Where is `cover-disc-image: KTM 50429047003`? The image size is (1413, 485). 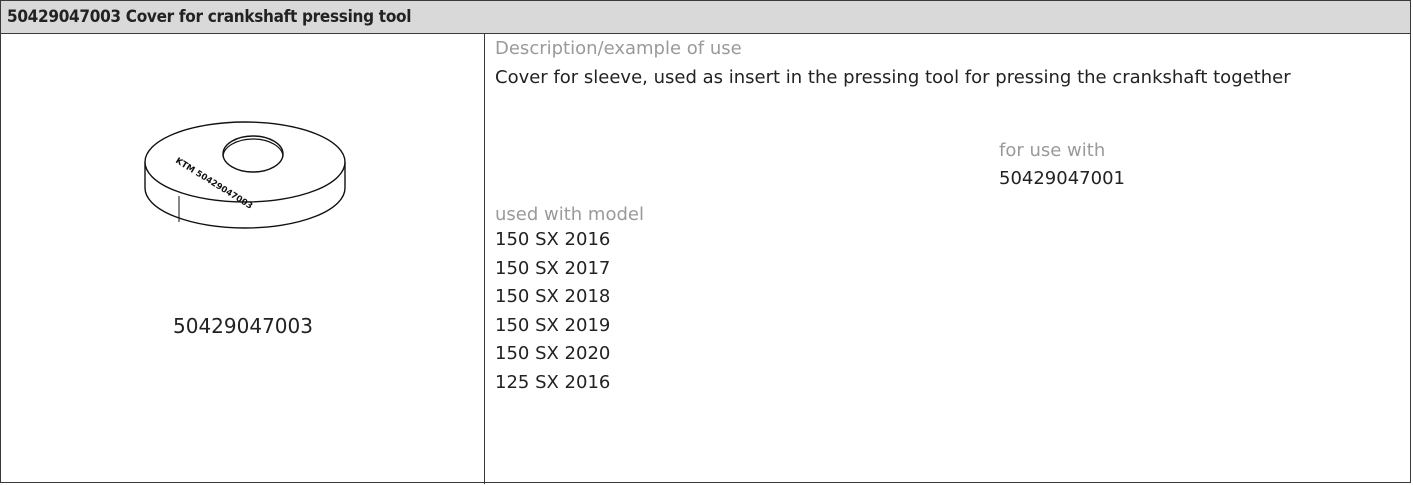 cover-disc-image: KTM 50429047003 is located at coordinates (245, 175).